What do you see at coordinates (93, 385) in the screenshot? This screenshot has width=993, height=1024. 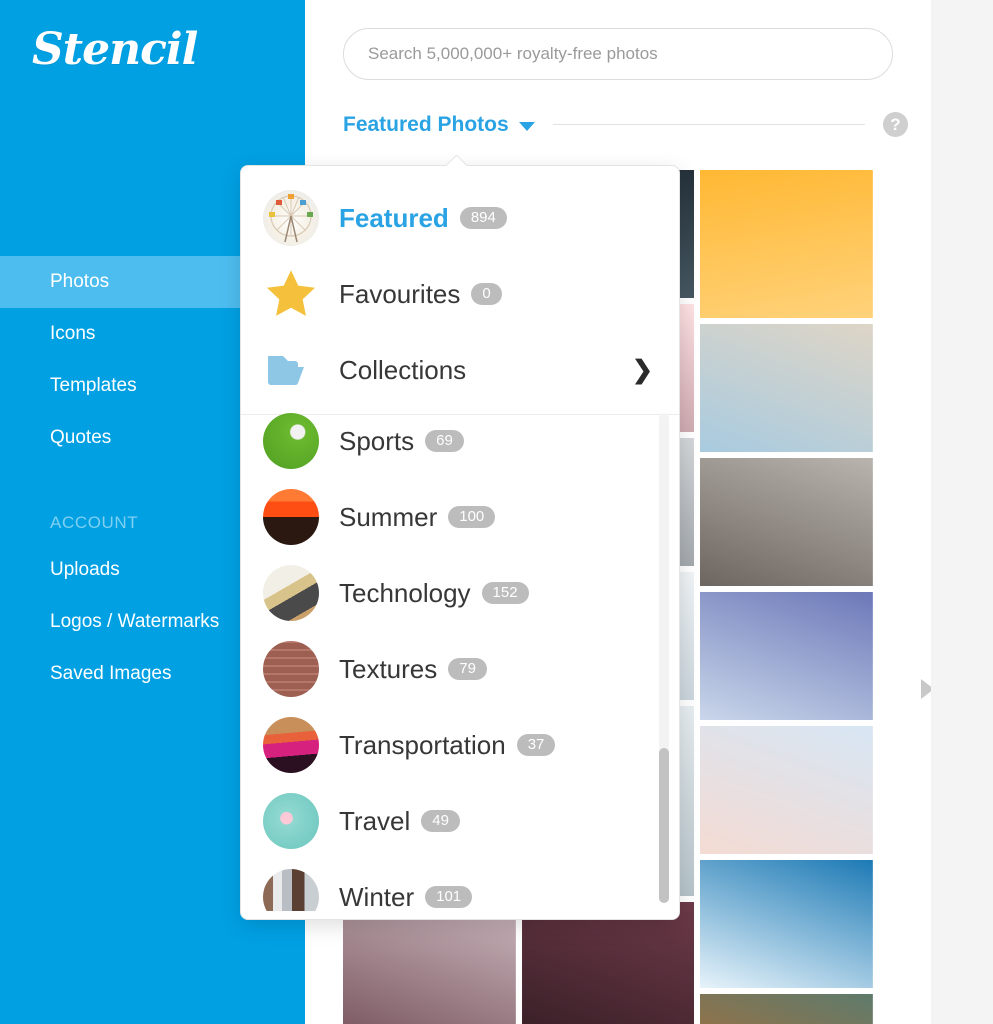 I see `sidebar-item-label: Templates` at bounding box center [93, 385].